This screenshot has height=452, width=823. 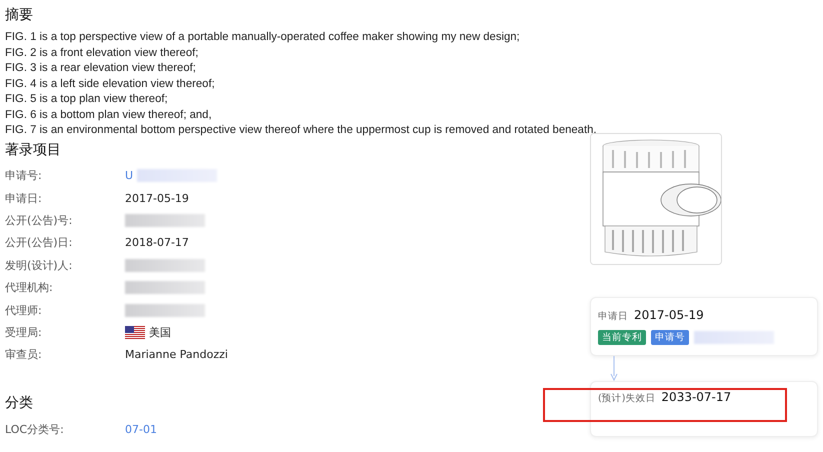 I want to click on abstract-line: FIG. 7 is an environmental bottom perspective view thereof where the uppermost cup is removed and rotated beneath., so click(x=301, y=130).